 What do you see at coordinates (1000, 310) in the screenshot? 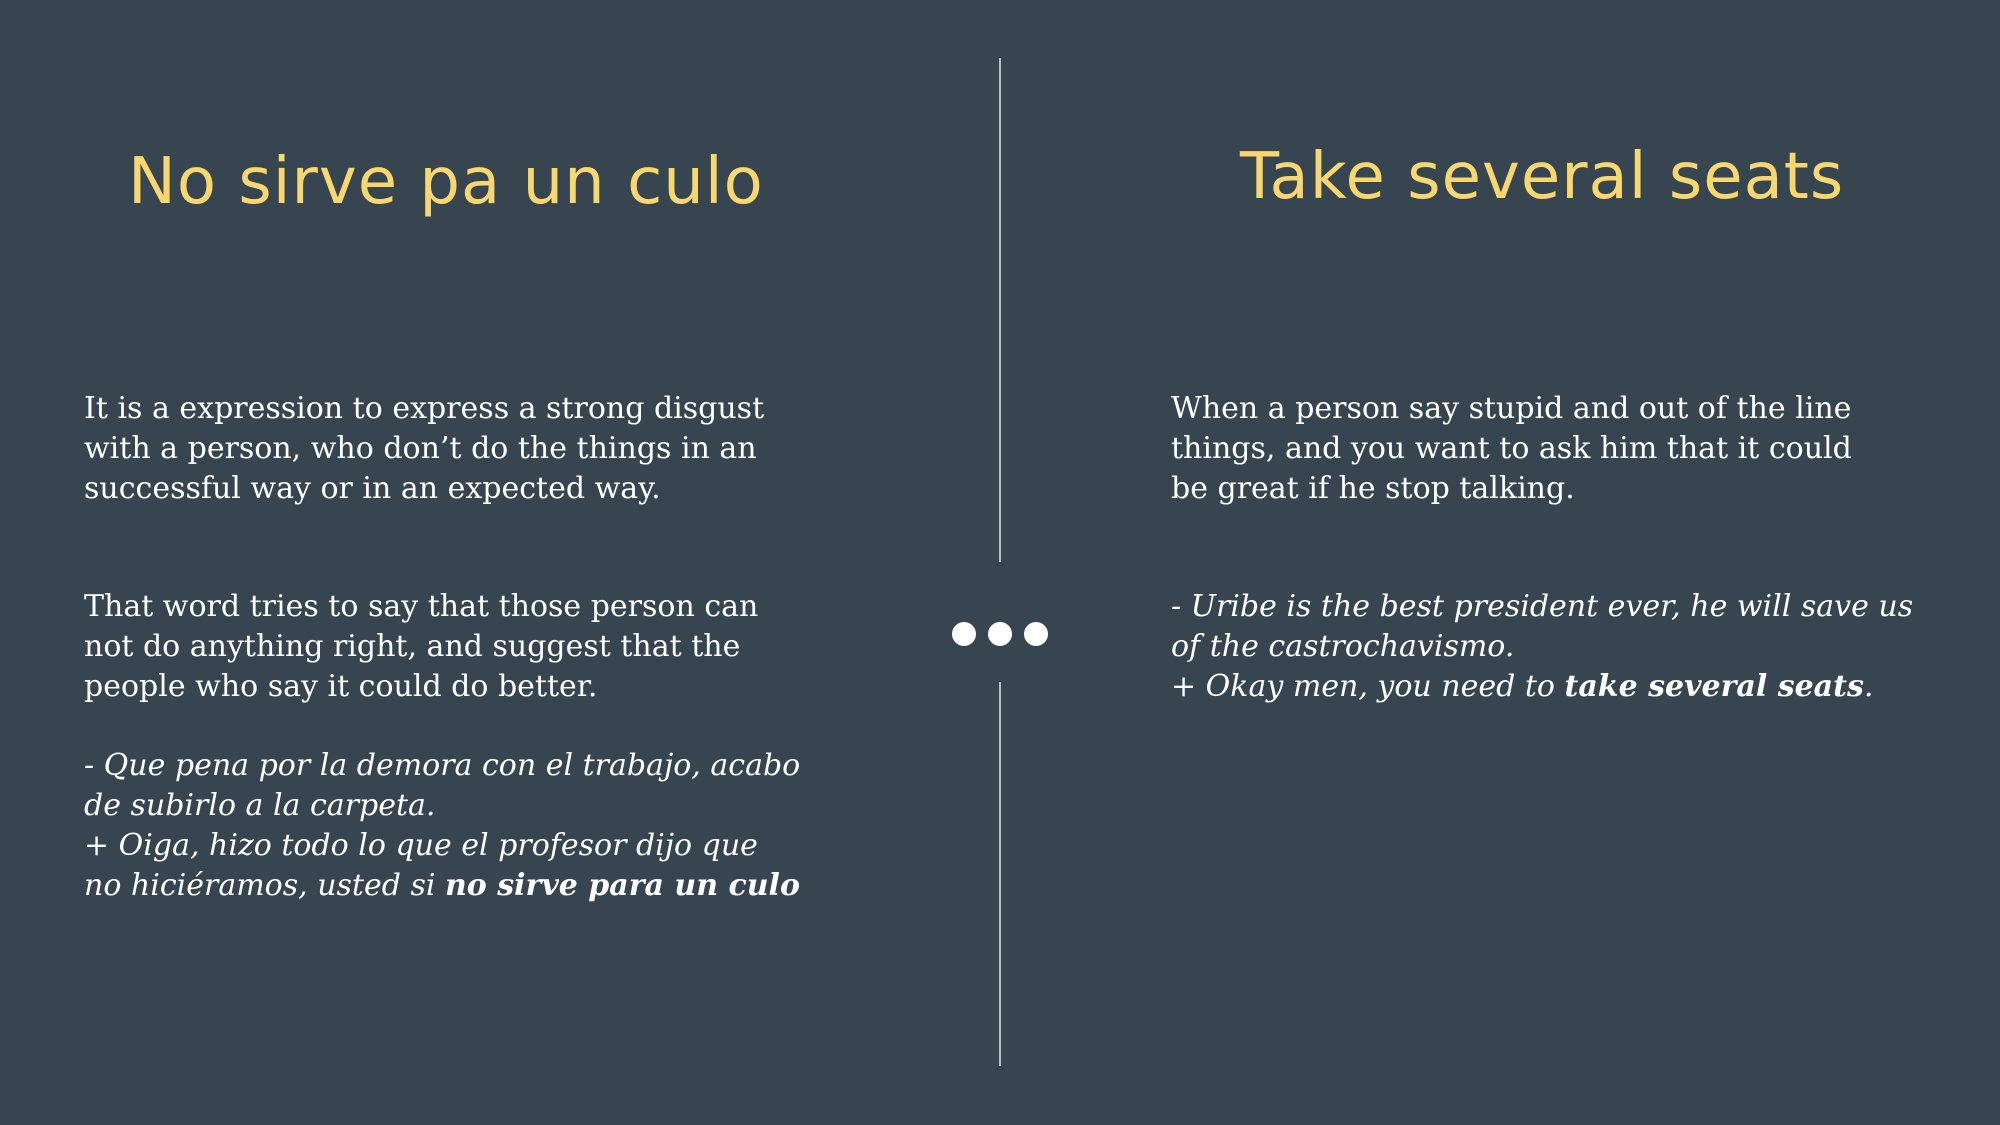
I see `divider-line-top` at bounding box center [1000, 310].